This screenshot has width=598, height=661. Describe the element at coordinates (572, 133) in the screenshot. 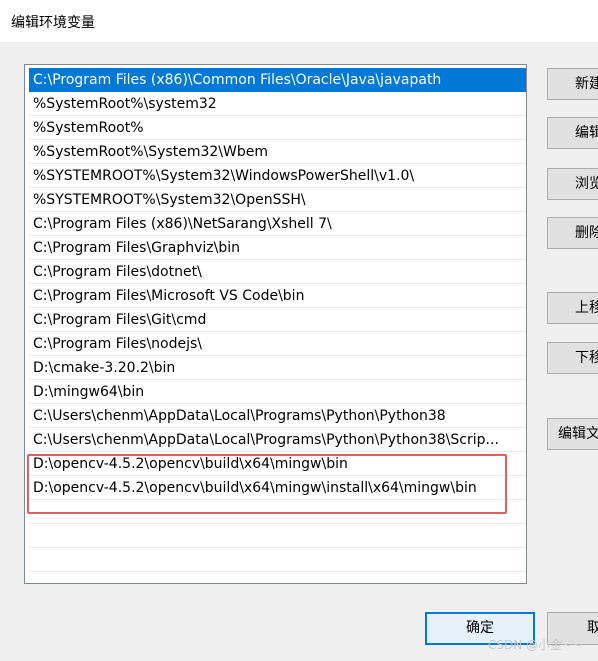

I see `edit-button: 编辑(E)` at that location.